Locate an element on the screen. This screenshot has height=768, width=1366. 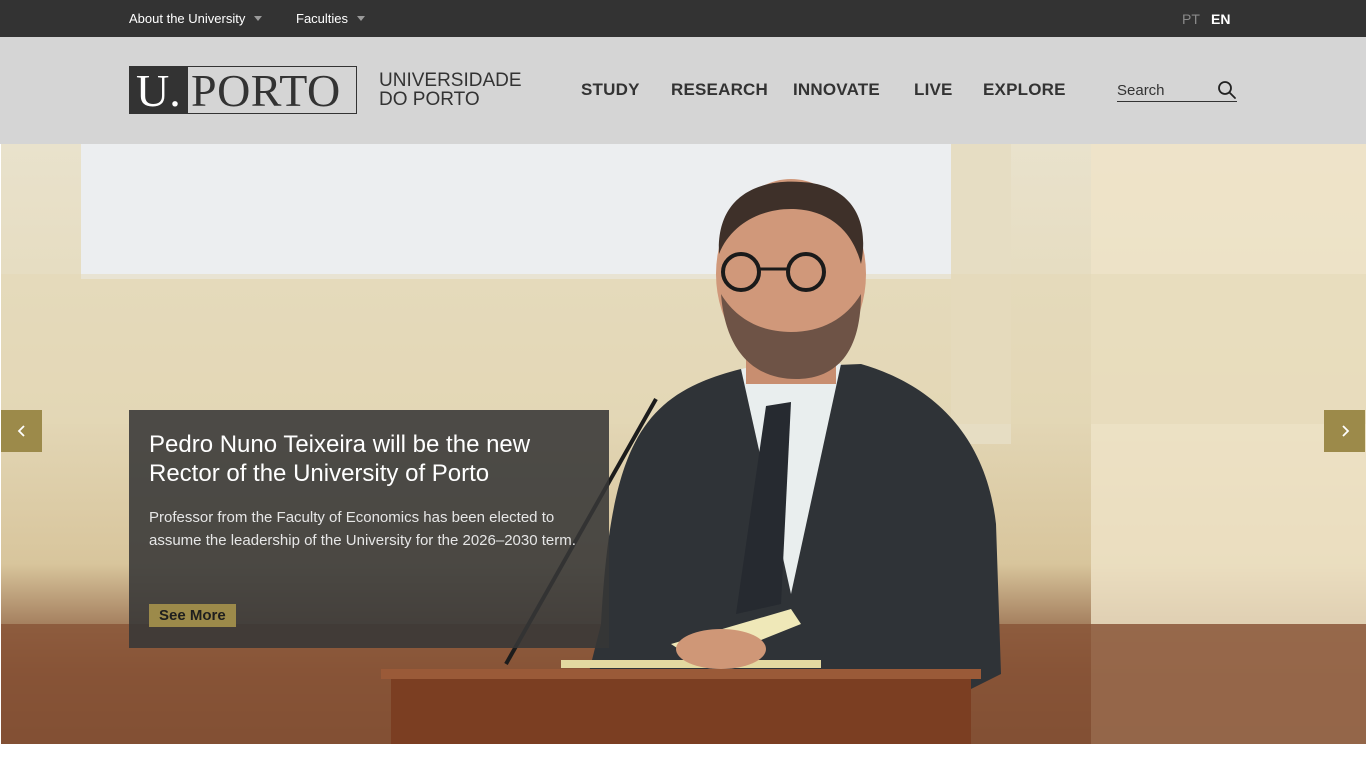
university-name: UNIVERSIDADE DO PORTO is located at coordinates (450, 90).